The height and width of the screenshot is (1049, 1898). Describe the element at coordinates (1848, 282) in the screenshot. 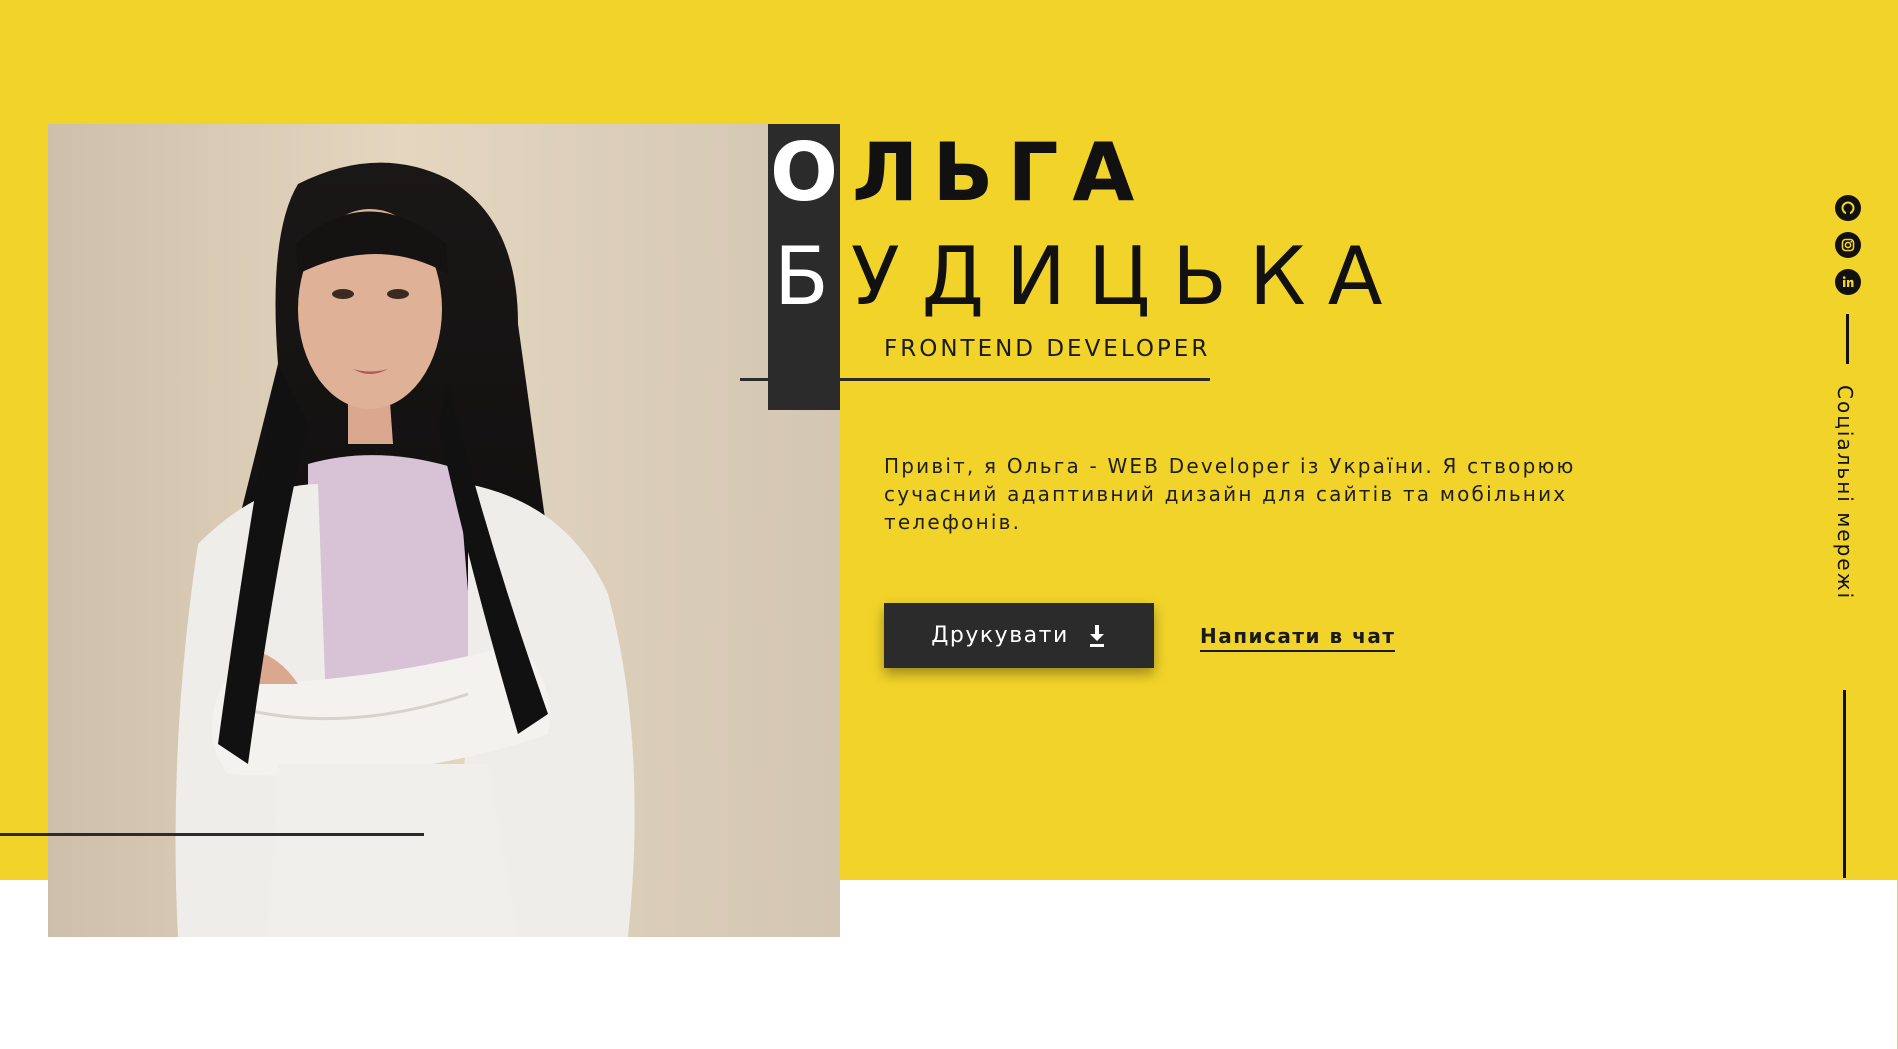

I see `linkedin-icon` at that location.